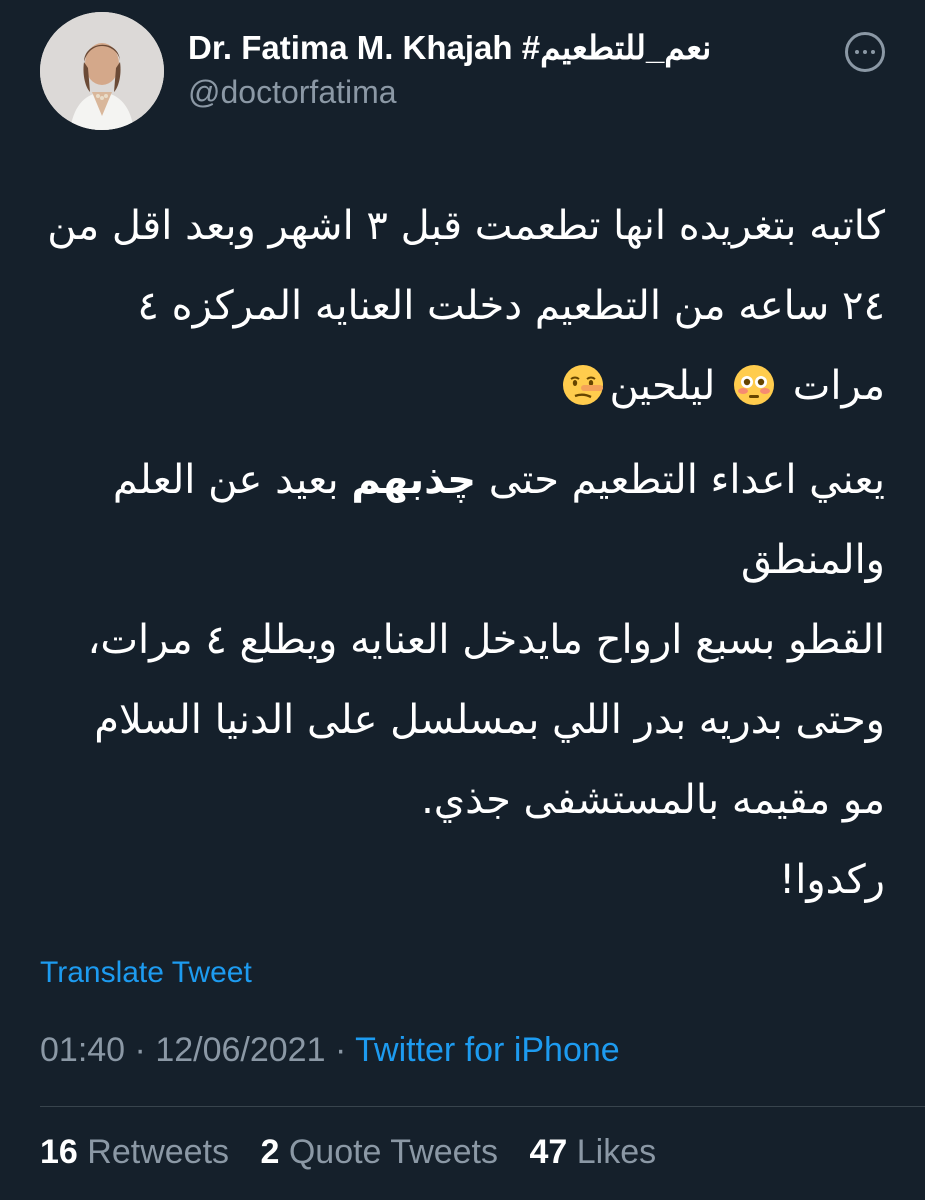  What do you see at coordinates (754, 379) in the screenshot?
I see `flushed-face-icon` at bounding box center [754, 379].